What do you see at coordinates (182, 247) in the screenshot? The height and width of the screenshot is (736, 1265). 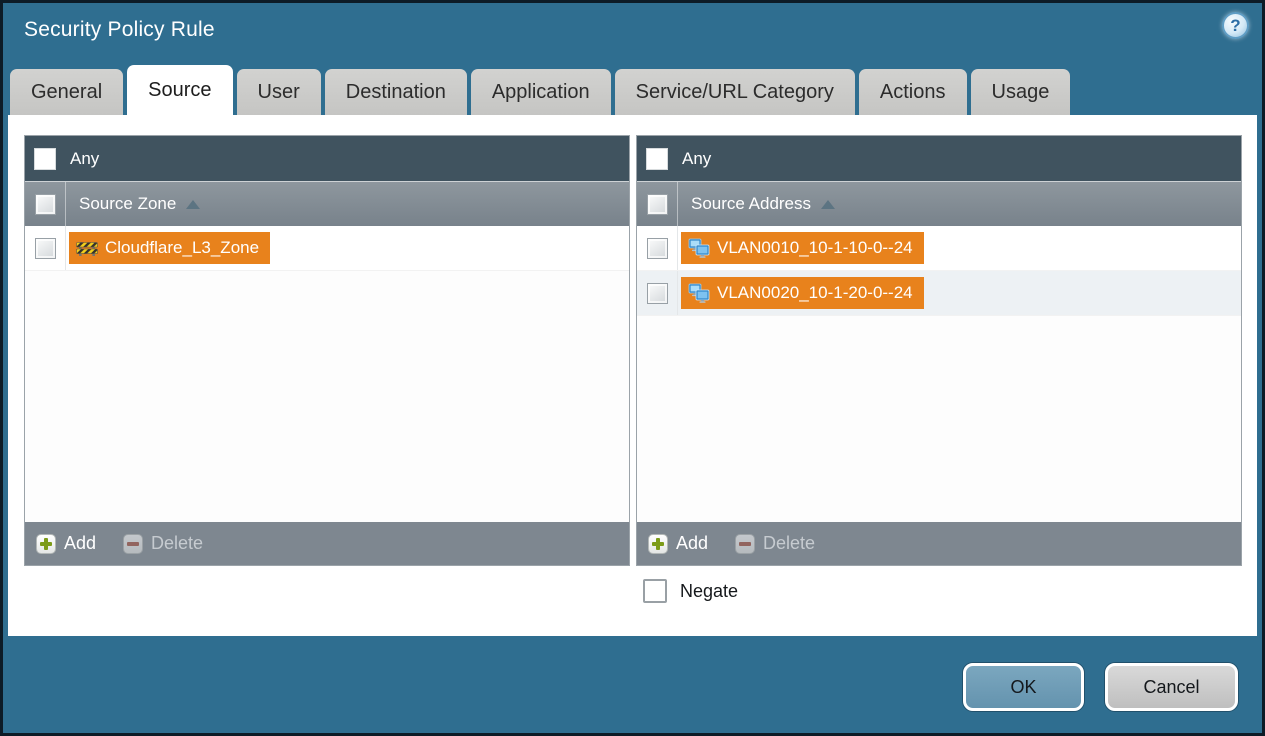 I see `zone-name: Cloudflare_L3_Zone` at bounding box center [182, 247].